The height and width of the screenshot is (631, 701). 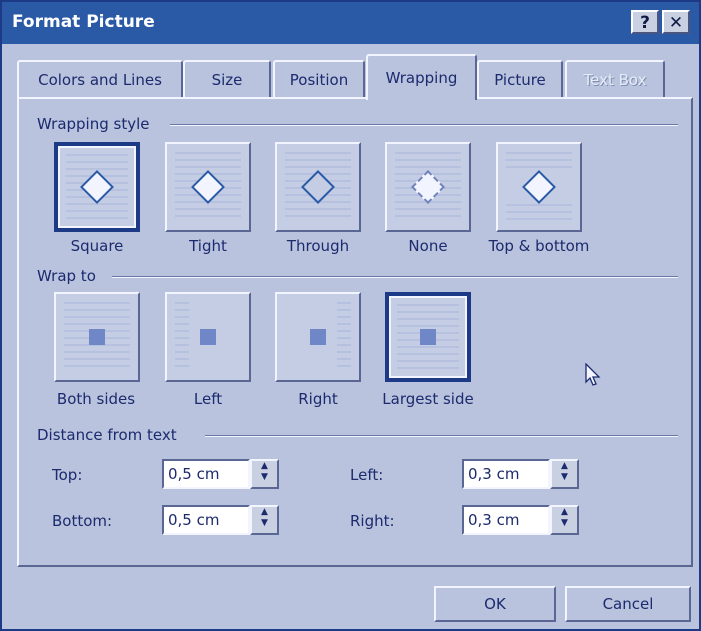 I want to click on wrap-through-button, so click(x=318, y=187).